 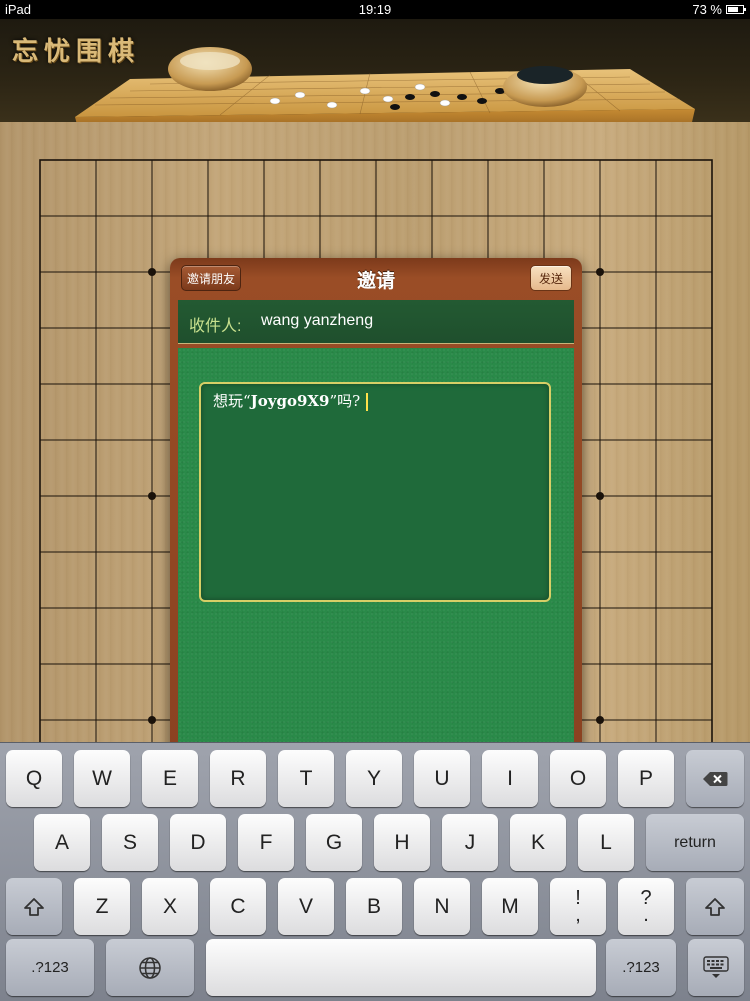 I want to click on key-l: L, so click(x=606, y=842).